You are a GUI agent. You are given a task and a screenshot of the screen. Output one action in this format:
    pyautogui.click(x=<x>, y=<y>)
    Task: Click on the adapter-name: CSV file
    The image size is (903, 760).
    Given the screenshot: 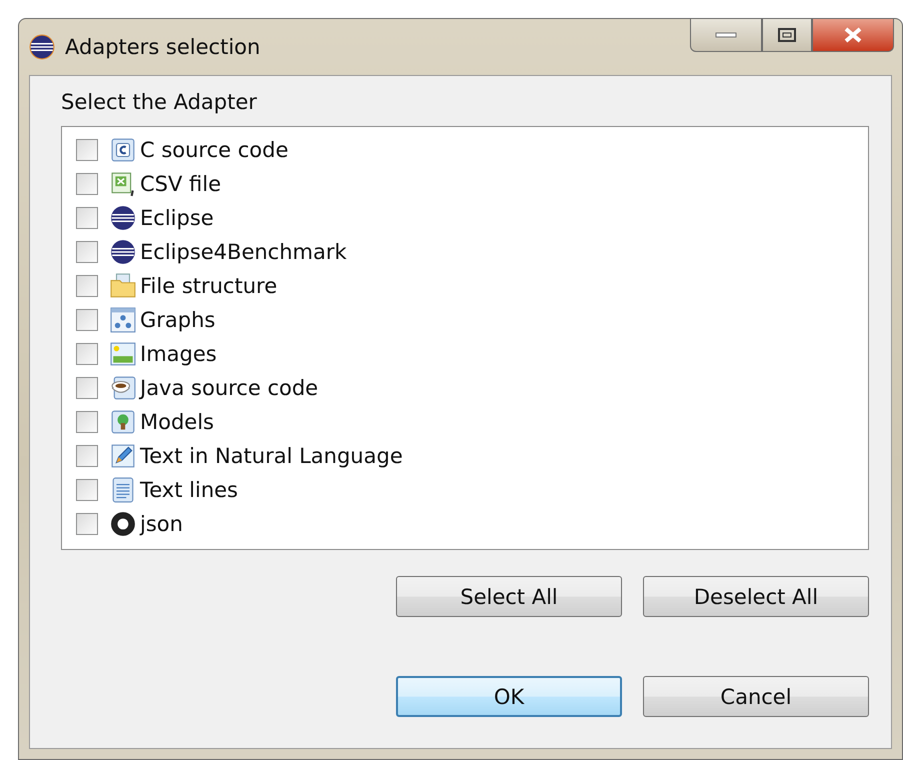 What is the action you would take?
    pyautogui.click(x=181, y=184)
    